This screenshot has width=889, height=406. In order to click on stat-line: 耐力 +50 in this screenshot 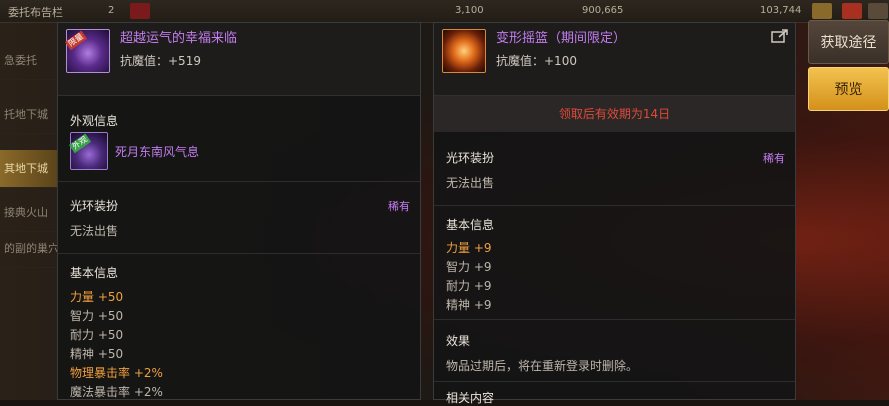, I will do `click(97, 335)`.